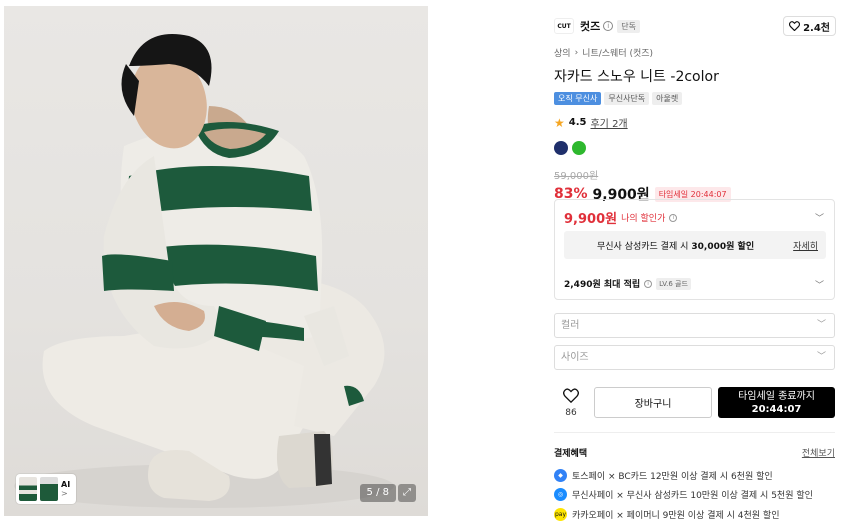 The width and height of the screenshot is (850, 526). What do you see at coordinates (816, 28) in the screenshot?
I see `brand-like-count: 2.4천` at bounding box center [816, 28].